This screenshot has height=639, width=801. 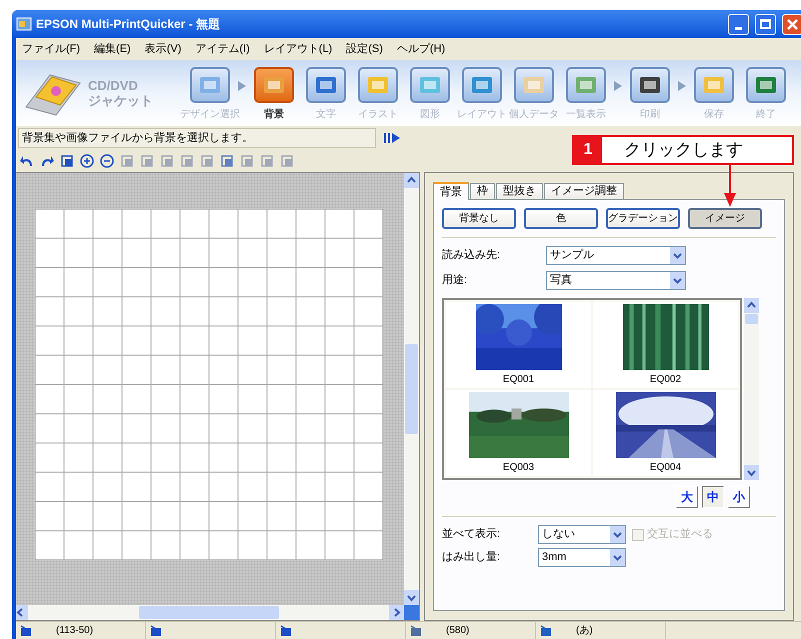 I want to click on dropdown: 3mm, so click(x=582, y=557).